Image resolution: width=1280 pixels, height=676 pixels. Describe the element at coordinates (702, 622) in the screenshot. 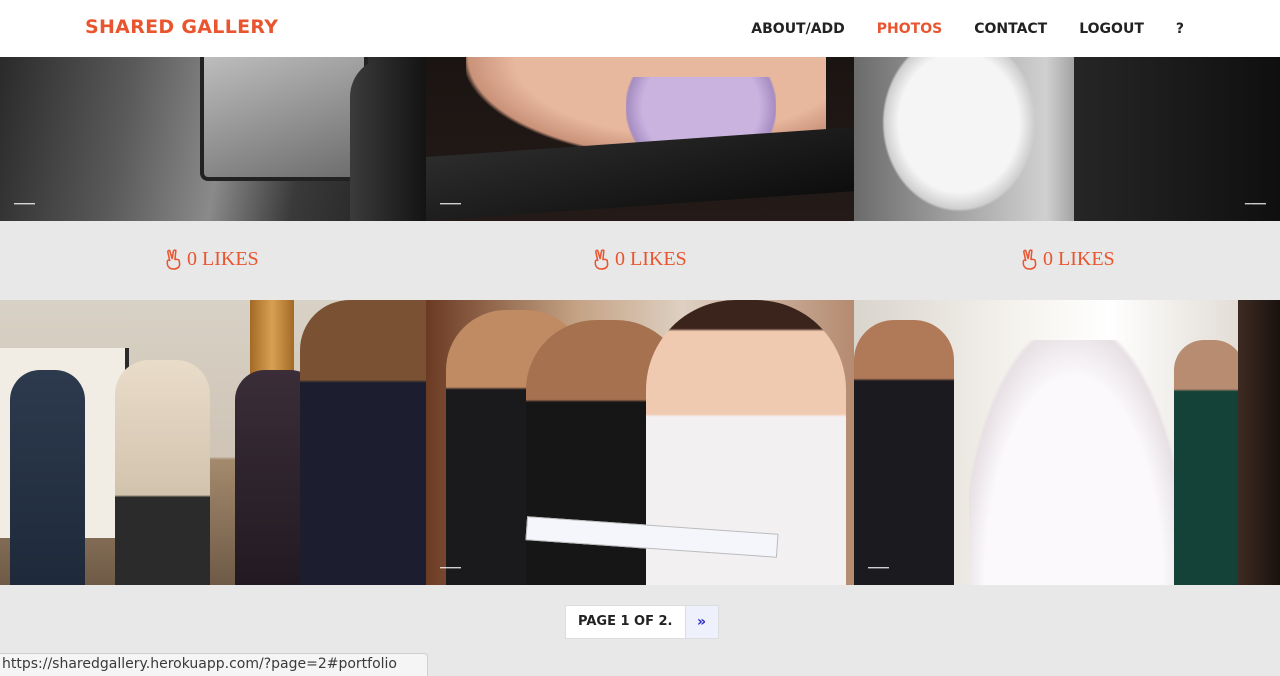

I see `next-page-button: »` at that location.